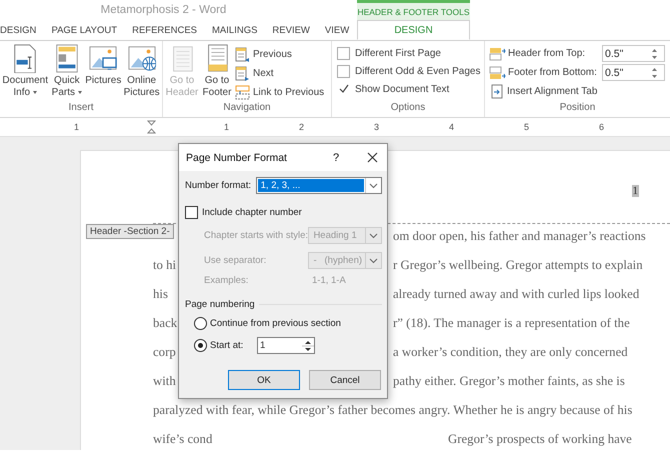  What do you see at coordinates (392, 410) in the screenshot?
I see `body-text: paralyzed with fear, while Gregor’s father becomes angry. Whether he is angry because of his` at bounding box center [392, 410].